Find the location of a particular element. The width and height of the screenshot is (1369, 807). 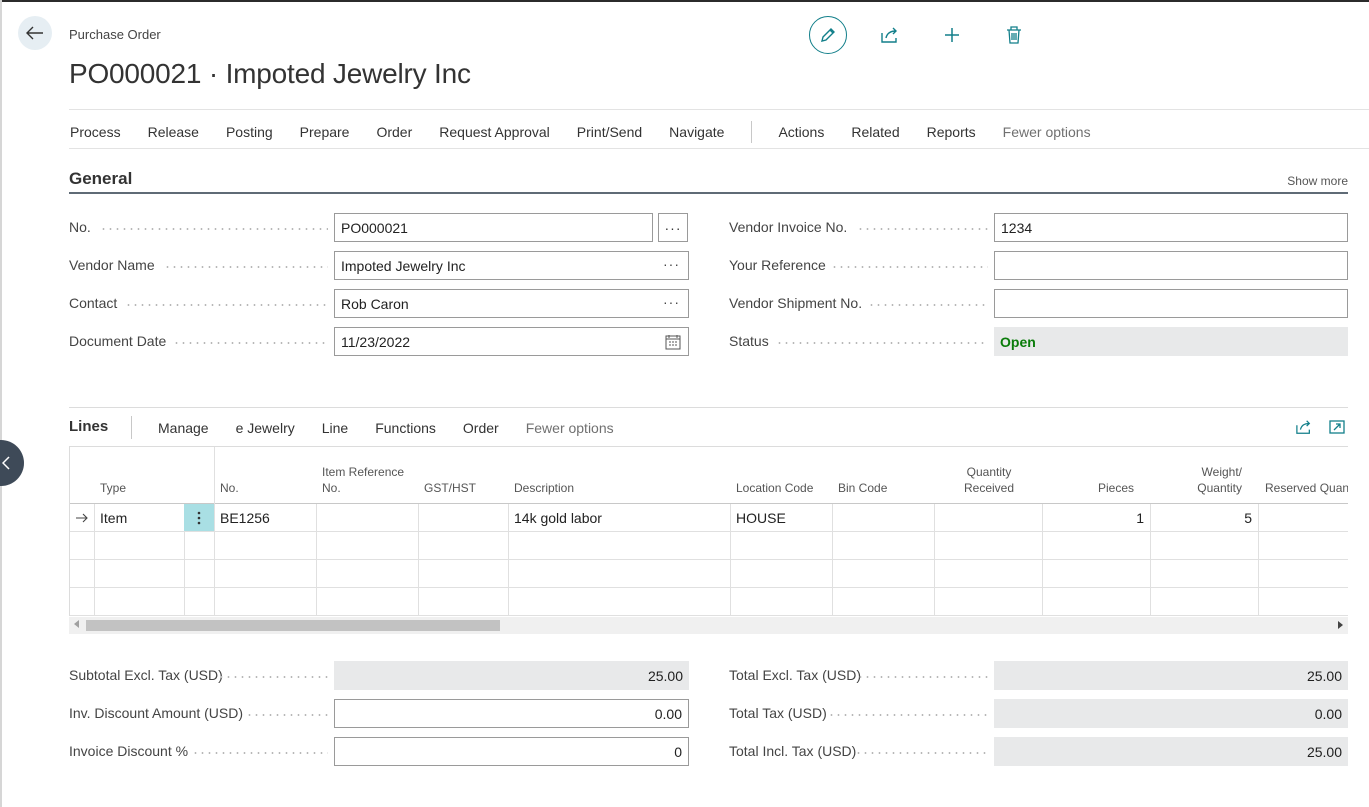

lines-separator is located at coordinates (131, 427).